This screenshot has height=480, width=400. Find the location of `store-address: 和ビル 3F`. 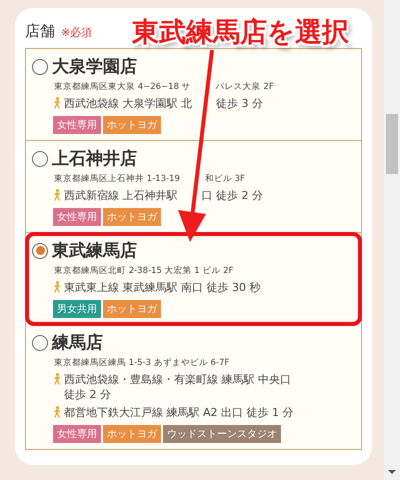

store-address: 和ビル 3F is located at coordinates (224, 179).